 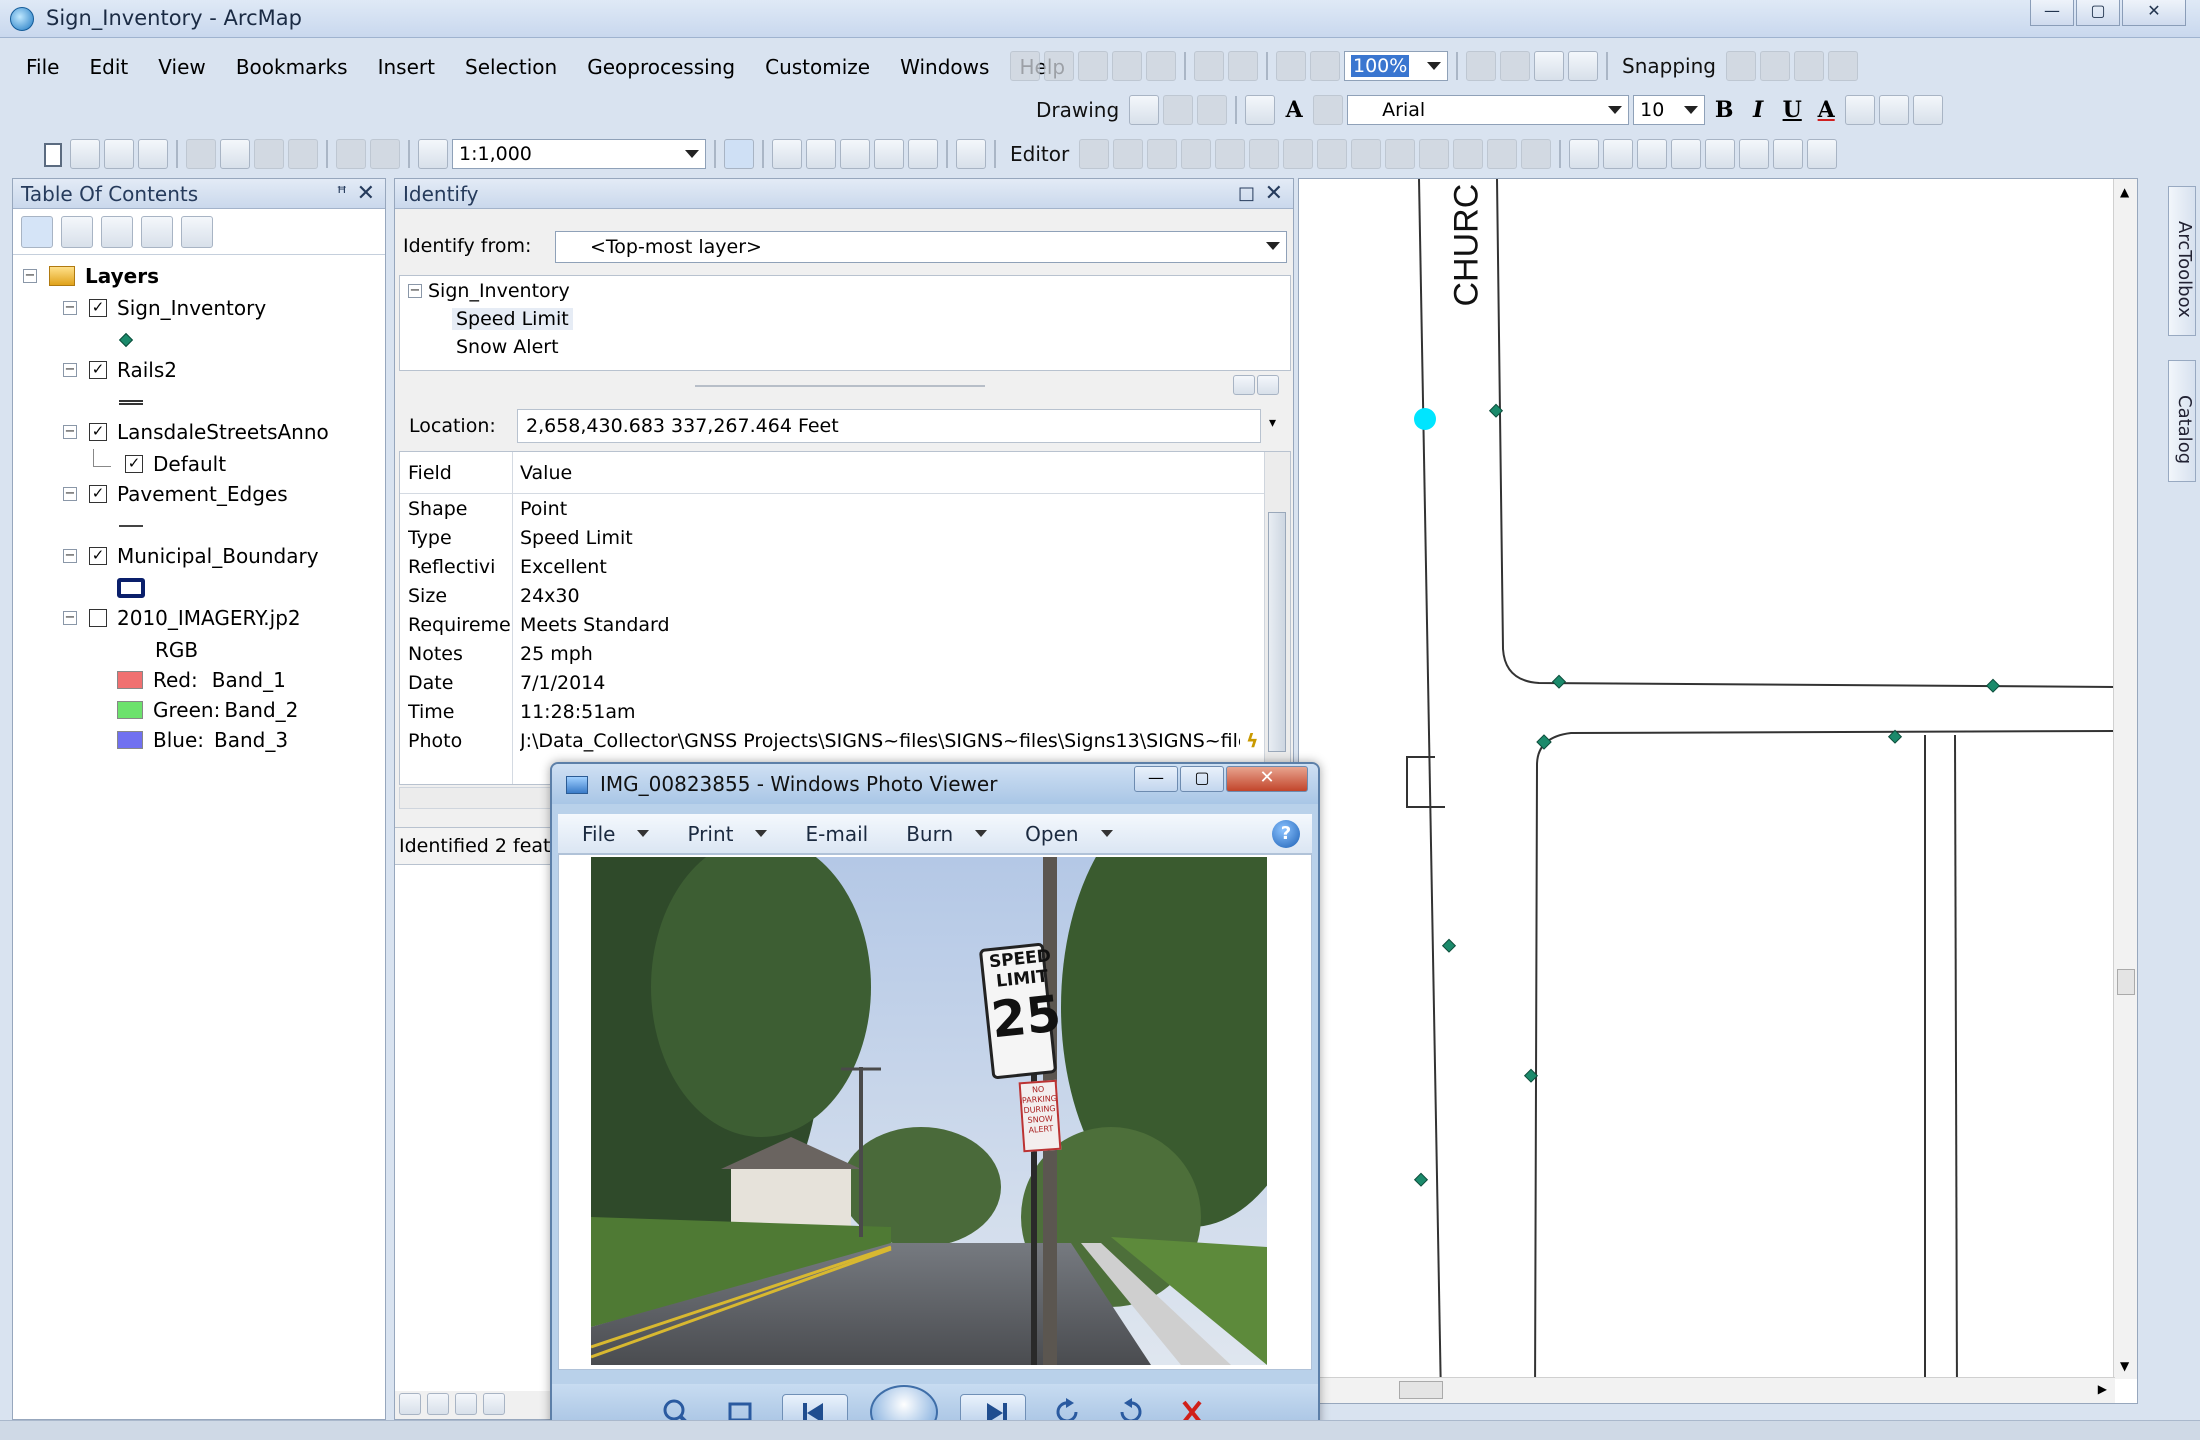 I want to click on layer-visibility-checkbox: ✓, so click(x=98, y=308).